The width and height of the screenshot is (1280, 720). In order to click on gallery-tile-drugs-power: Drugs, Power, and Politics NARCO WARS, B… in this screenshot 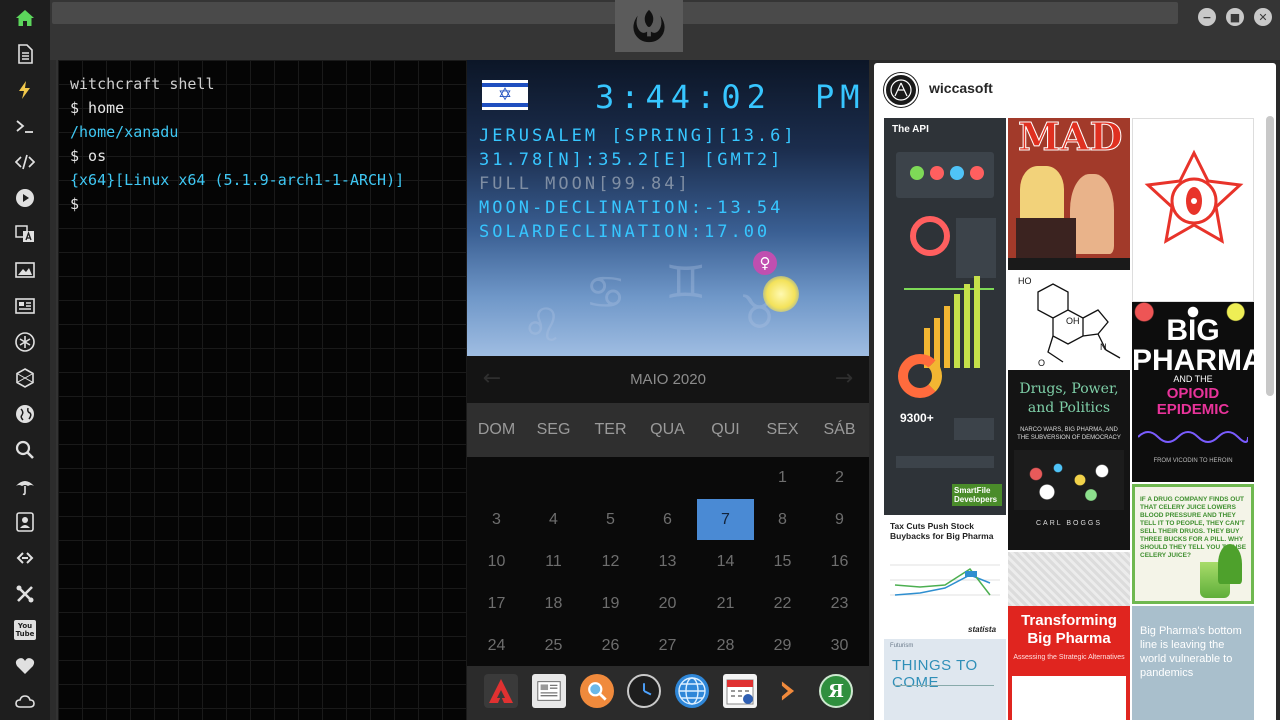, I will do `click(1069, 460)`.